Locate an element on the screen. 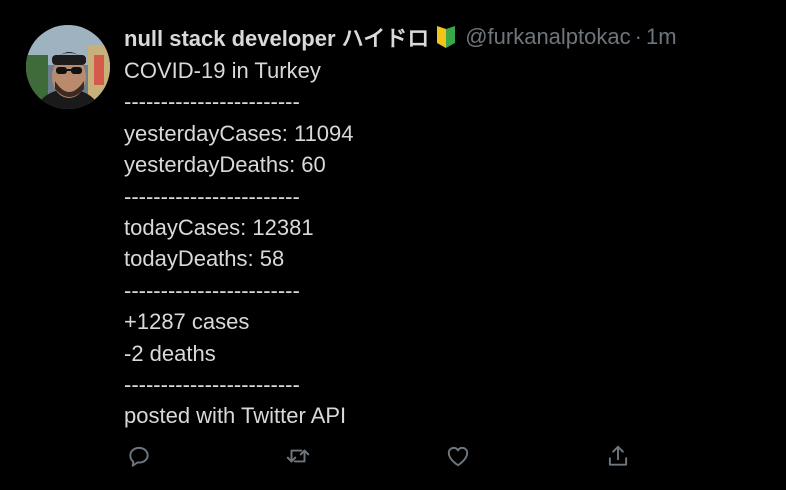 Image resolution: width=786 pixels, height=490 pixels. retweet-icon is located at coordinates (298, 456).